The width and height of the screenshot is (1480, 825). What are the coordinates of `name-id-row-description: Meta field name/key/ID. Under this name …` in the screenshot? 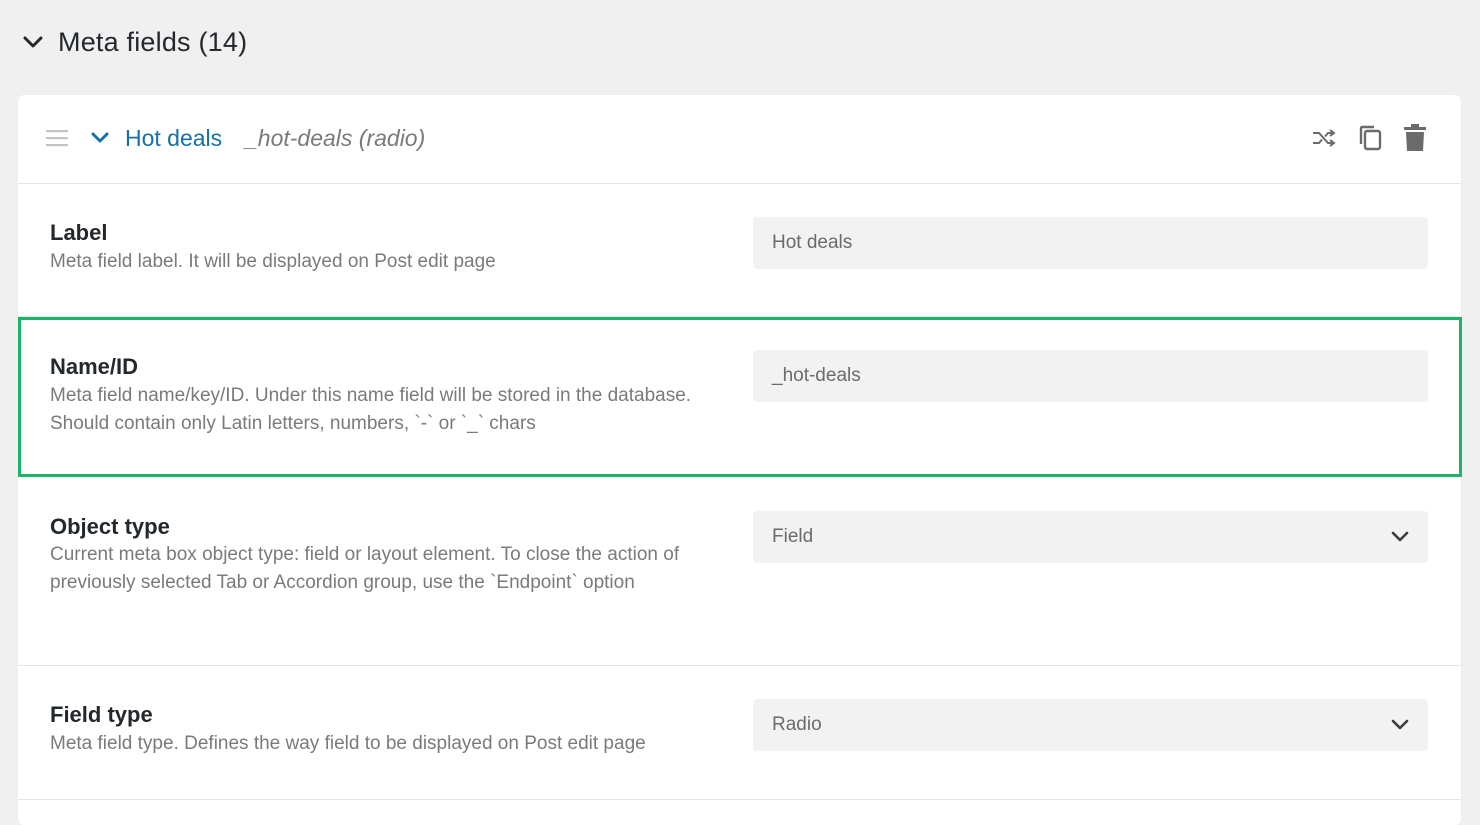 It's located at (371, 409).